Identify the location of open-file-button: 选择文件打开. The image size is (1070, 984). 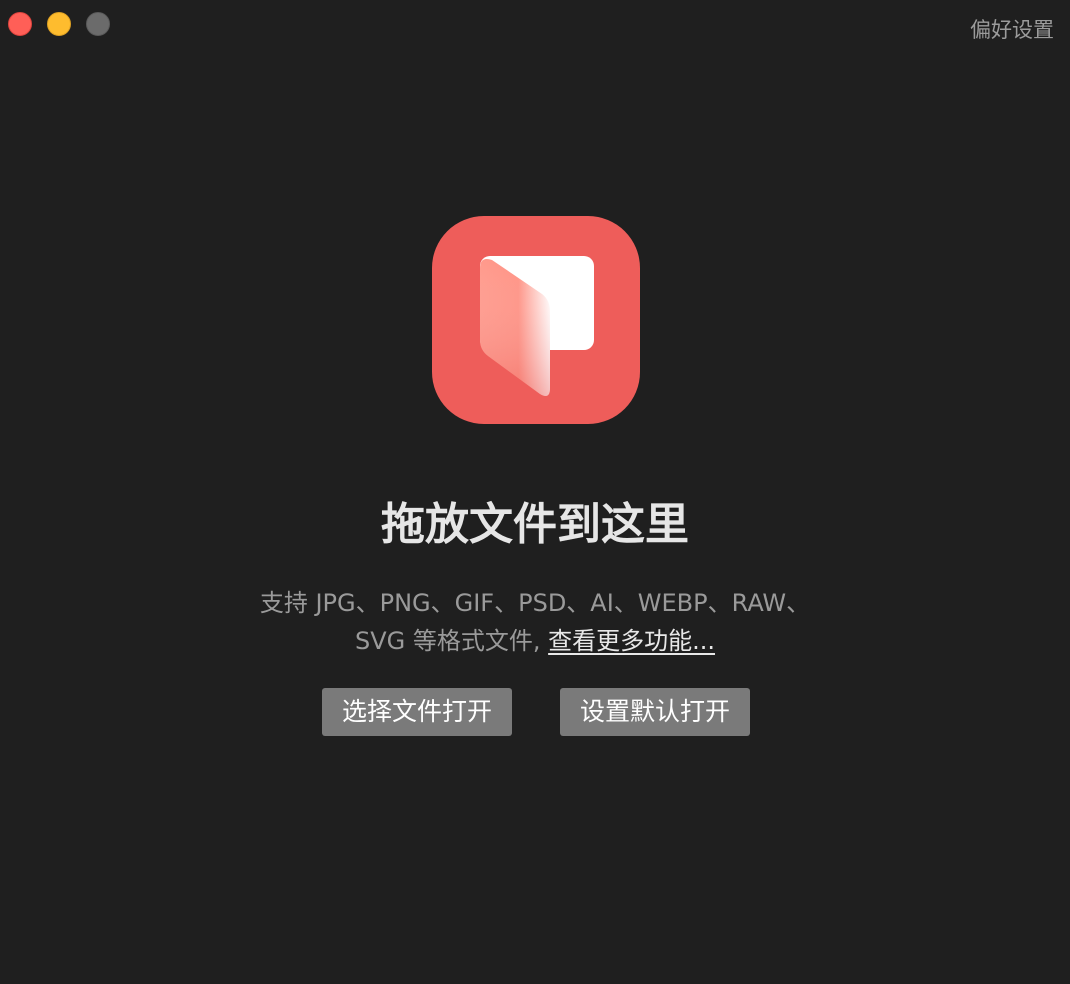
(417, 712).